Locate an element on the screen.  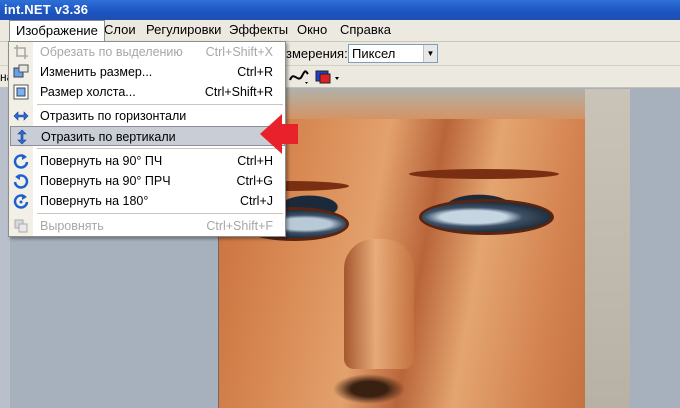
annotation-arrow-icon is located at coordinates (279, 134).